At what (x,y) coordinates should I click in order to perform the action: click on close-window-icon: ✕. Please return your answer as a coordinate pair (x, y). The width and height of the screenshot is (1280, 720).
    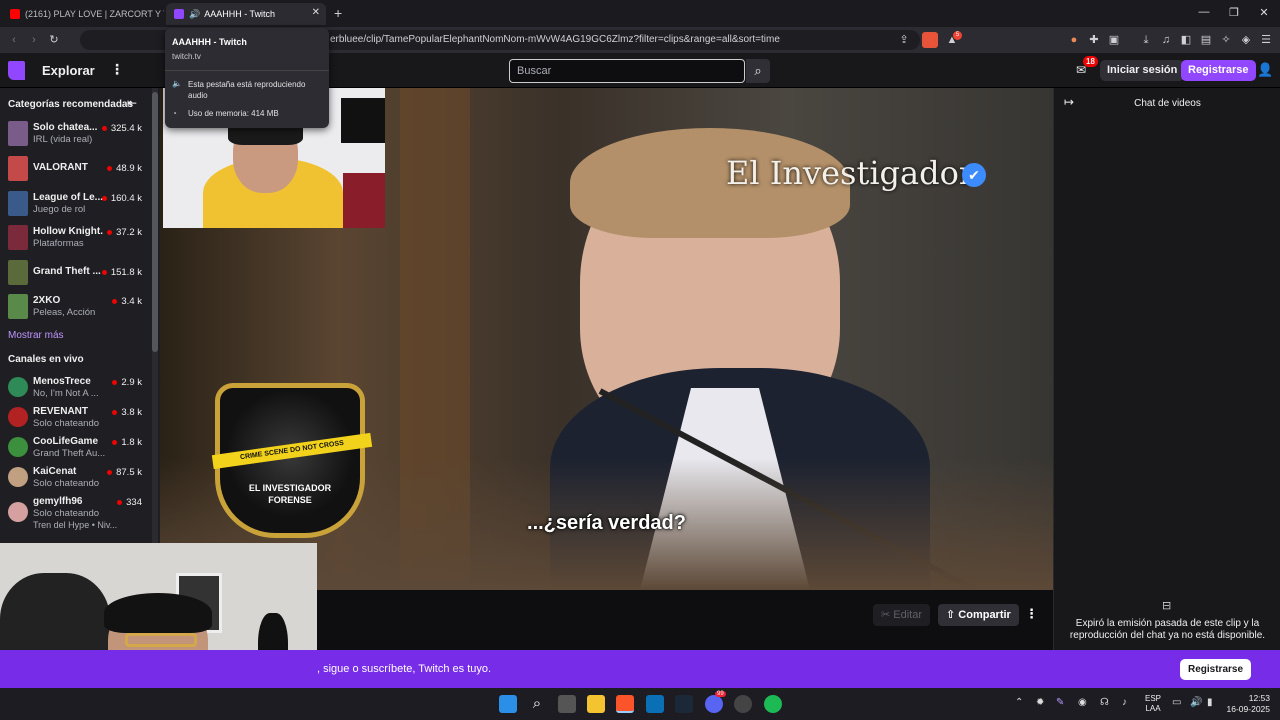
    Looking at the image, I should click on (1264, 12).